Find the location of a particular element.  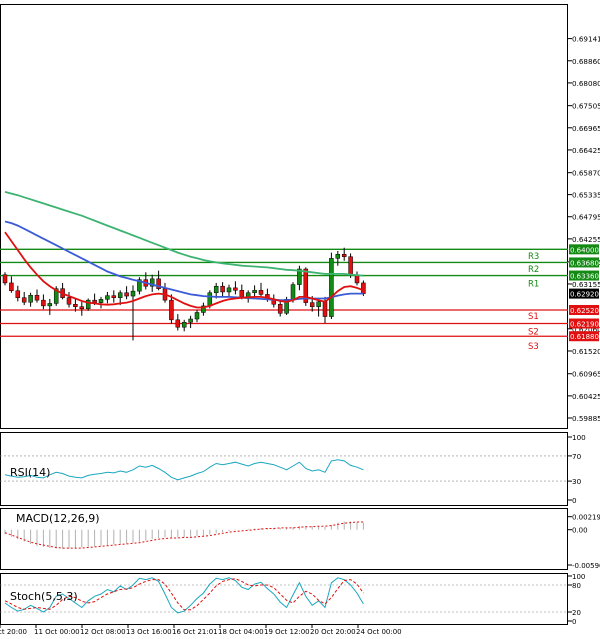

macd-tick-label: -0.005961 is located at coordinates (586, 566).